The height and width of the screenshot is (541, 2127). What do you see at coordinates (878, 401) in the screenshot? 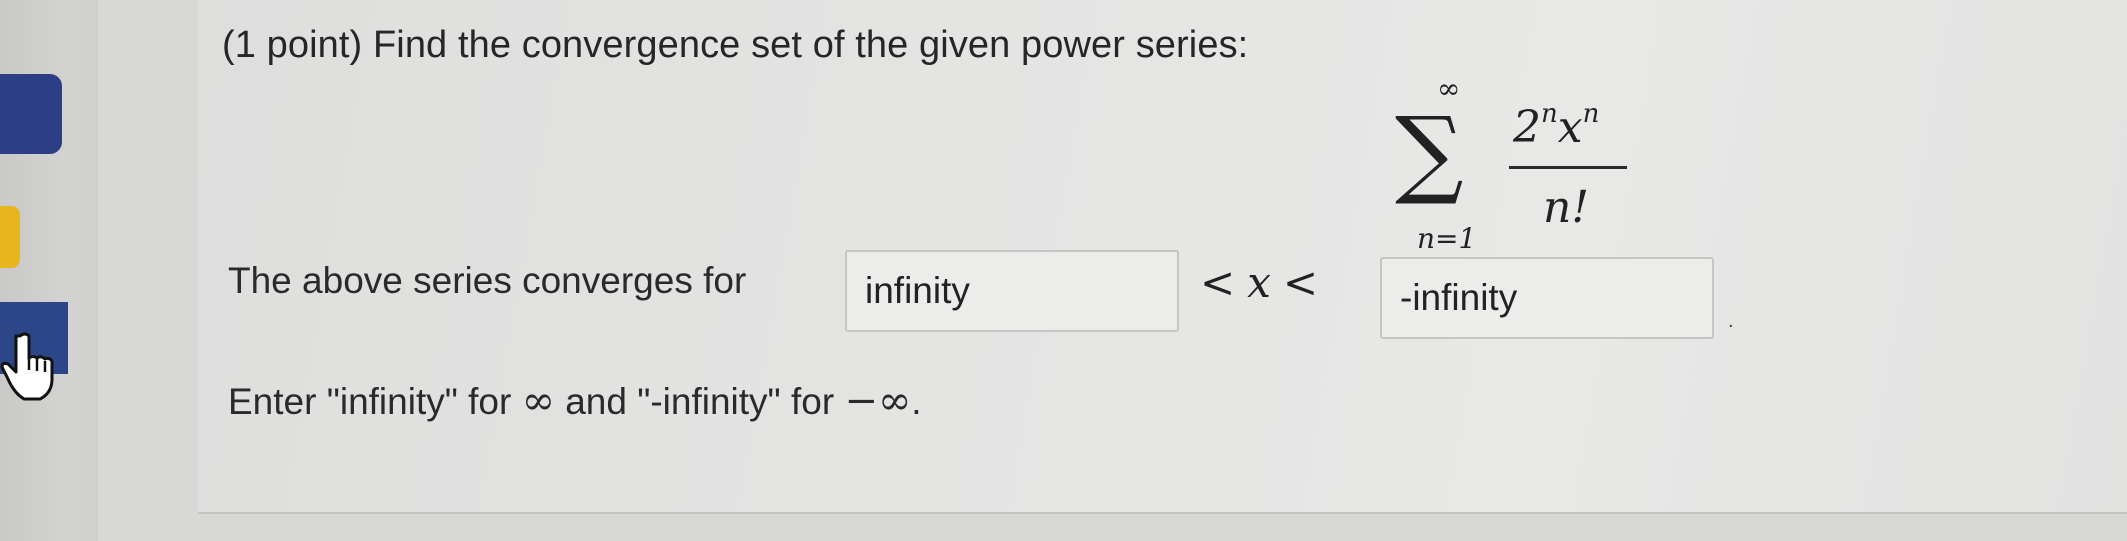
I see `negative-infinity-symbol: −∞` at bounding box center [878, 401].